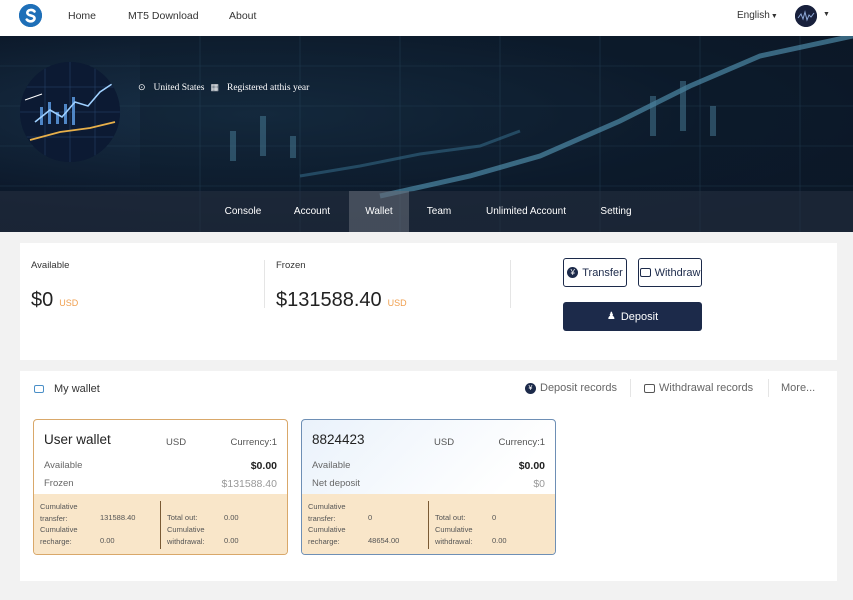  What do you see at coordinates (579, 388) in the screenshot?
I see `deposit-records-label: Deposit records` at bounding box center [579, 388].